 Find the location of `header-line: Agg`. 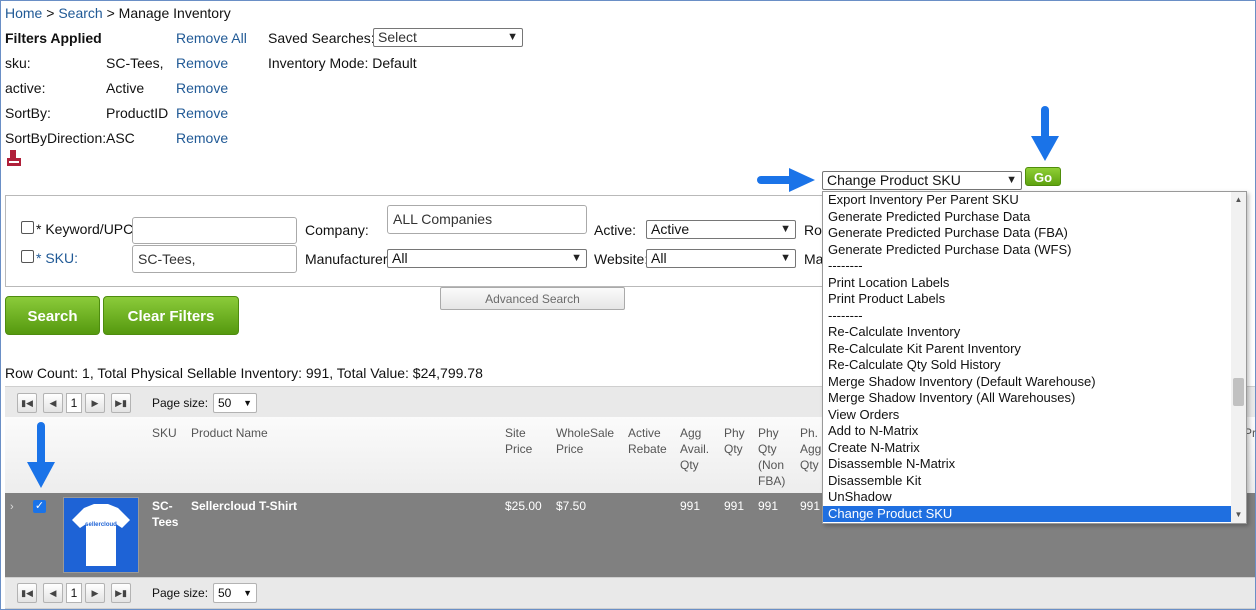

header-line: Agg is located at coordinates (691, 433).